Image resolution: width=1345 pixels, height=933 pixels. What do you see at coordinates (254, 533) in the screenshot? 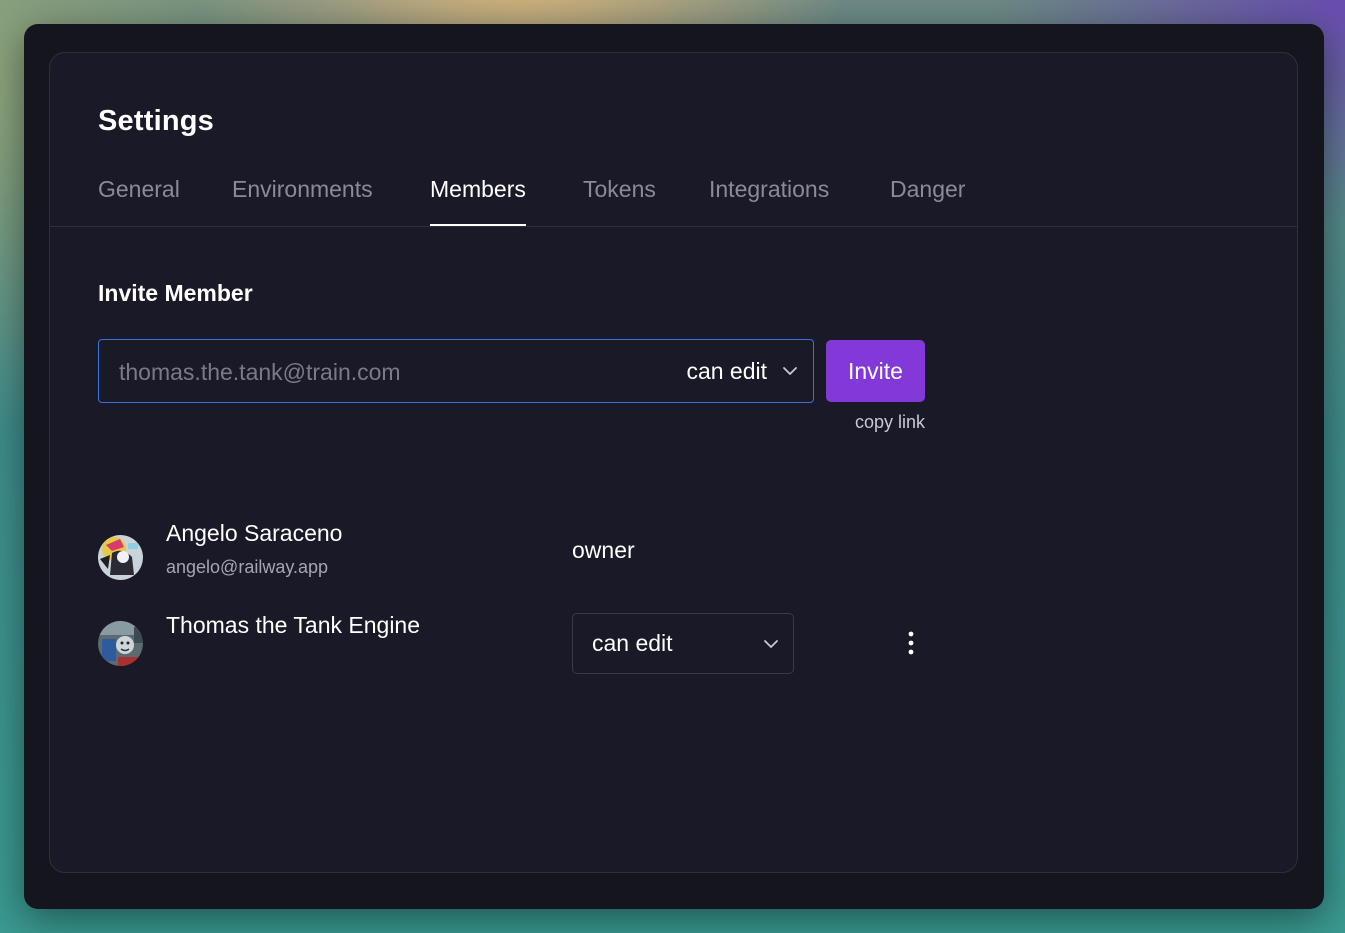
I see `member-name: Angelo Saraceno` at bounding box center [254, 533].